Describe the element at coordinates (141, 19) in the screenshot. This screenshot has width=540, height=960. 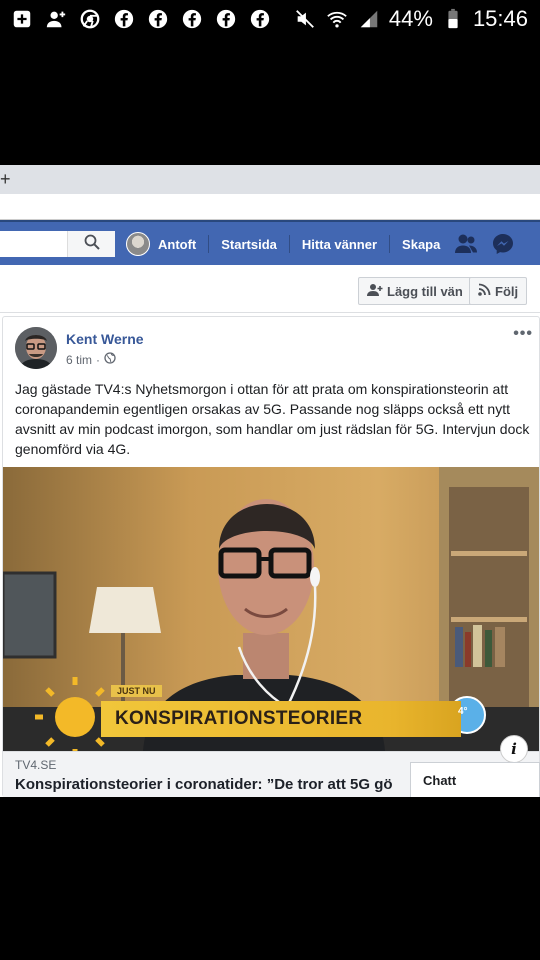
I see `notification-icons` at that location.